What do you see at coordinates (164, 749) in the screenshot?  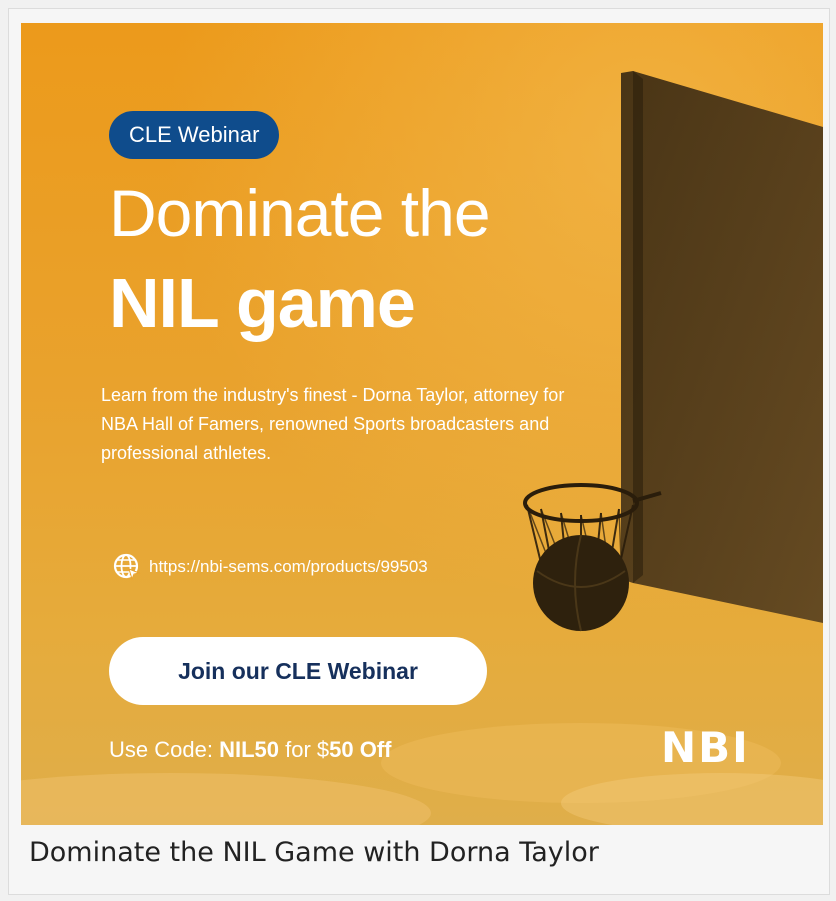 I see `promo-prefix: Use Code:` at bounding box center [164, 749].